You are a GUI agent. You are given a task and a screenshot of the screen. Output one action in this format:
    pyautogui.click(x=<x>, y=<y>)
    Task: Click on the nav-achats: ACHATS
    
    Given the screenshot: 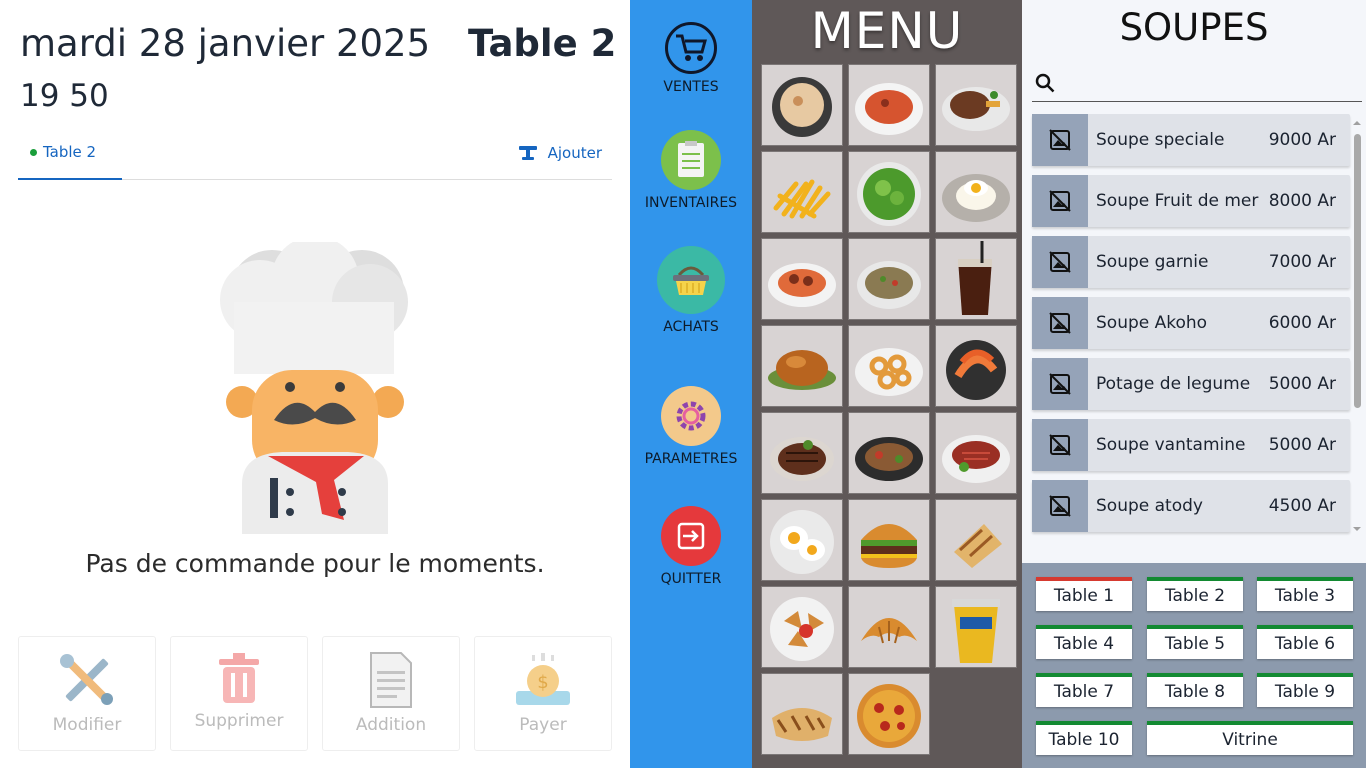 What is the action you would take?
    pyautogui.click(x=691, y=290)
    